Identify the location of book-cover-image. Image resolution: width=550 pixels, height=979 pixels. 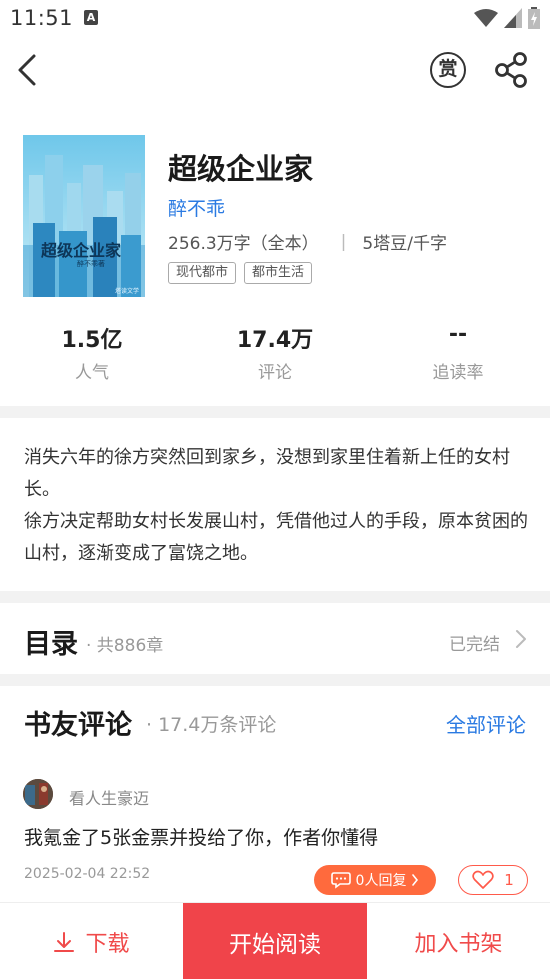
(84, 216).